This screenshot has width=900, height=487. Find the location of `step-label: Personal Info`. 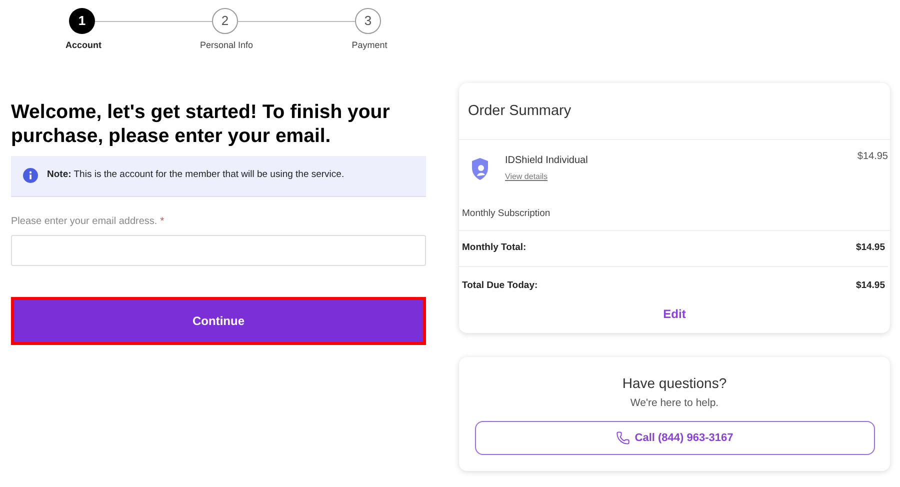

step-label: Personal Info is located at coordinates (227, 45).